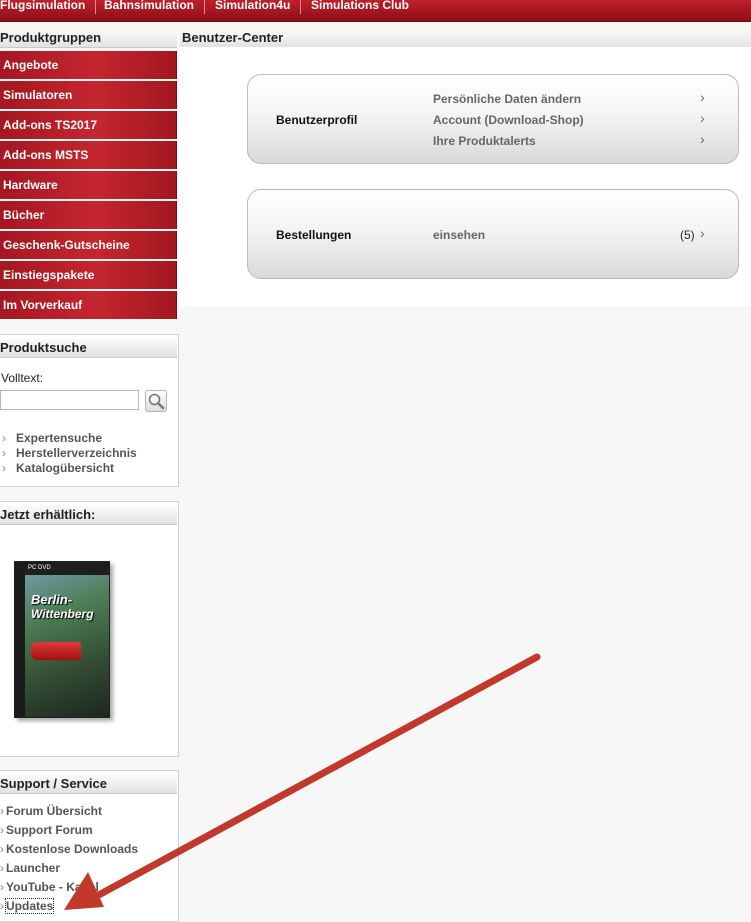 The width and height of the screenshot is (751, 922). What do you see at coordinates (20, 639) in the screenshot?
I see `dvd-spine` at bounding box center [20, 639].